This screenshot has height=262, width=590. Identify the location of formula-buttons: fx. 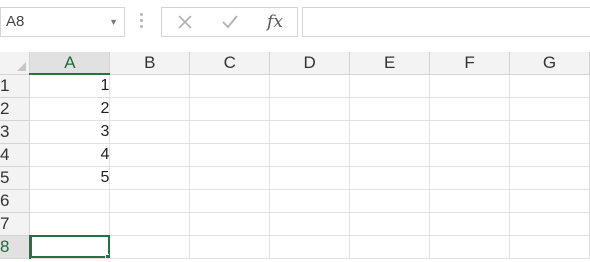
(229, 22).